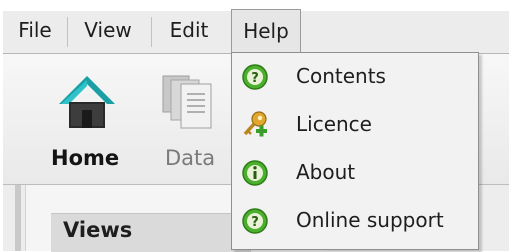 The height and width of the screenshot is (252, 512). I want to click on home-icon, so click(87, 102).